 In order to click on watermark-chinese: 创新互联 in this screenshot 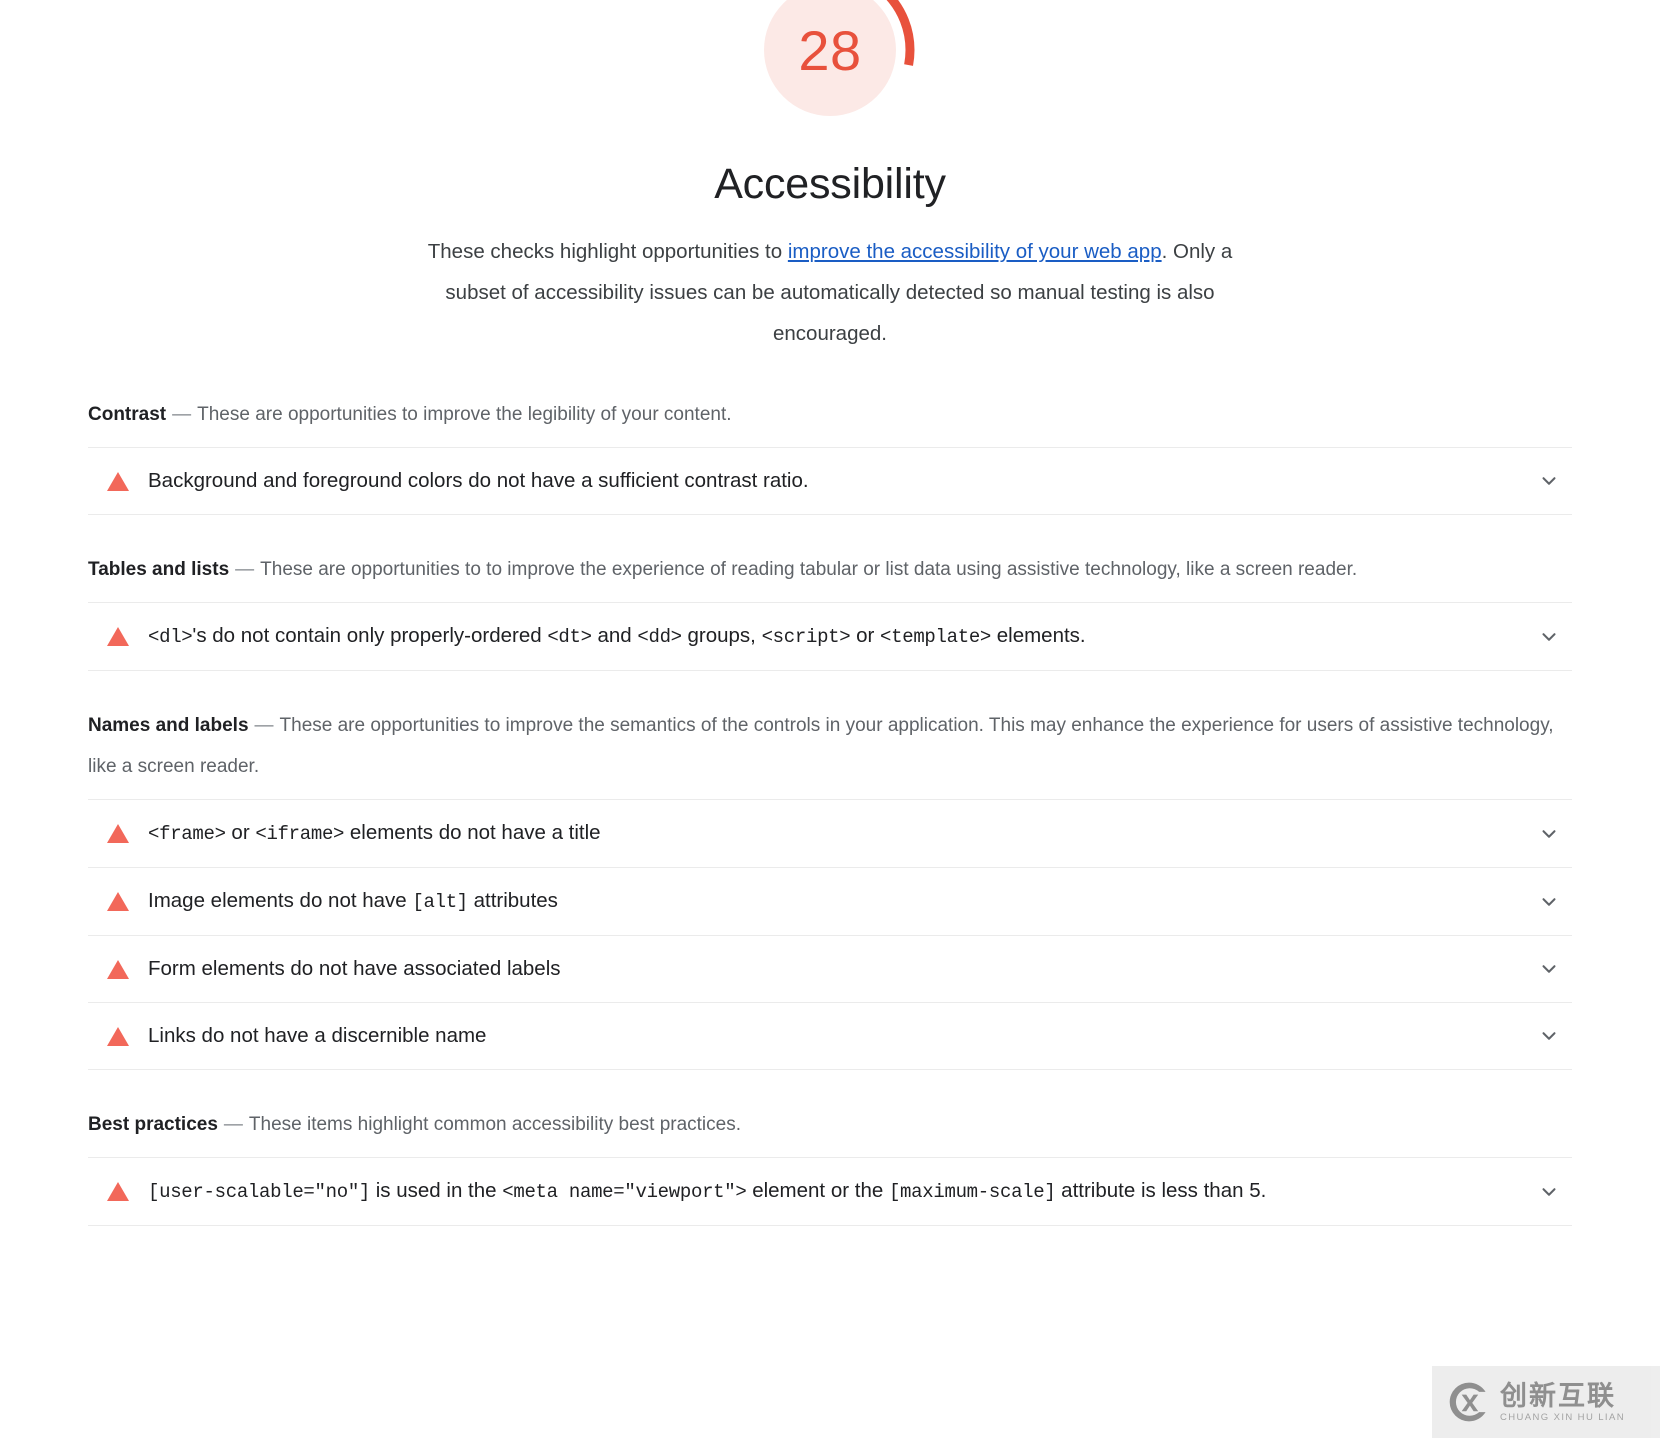, I will do `click(1558, 1395)`.